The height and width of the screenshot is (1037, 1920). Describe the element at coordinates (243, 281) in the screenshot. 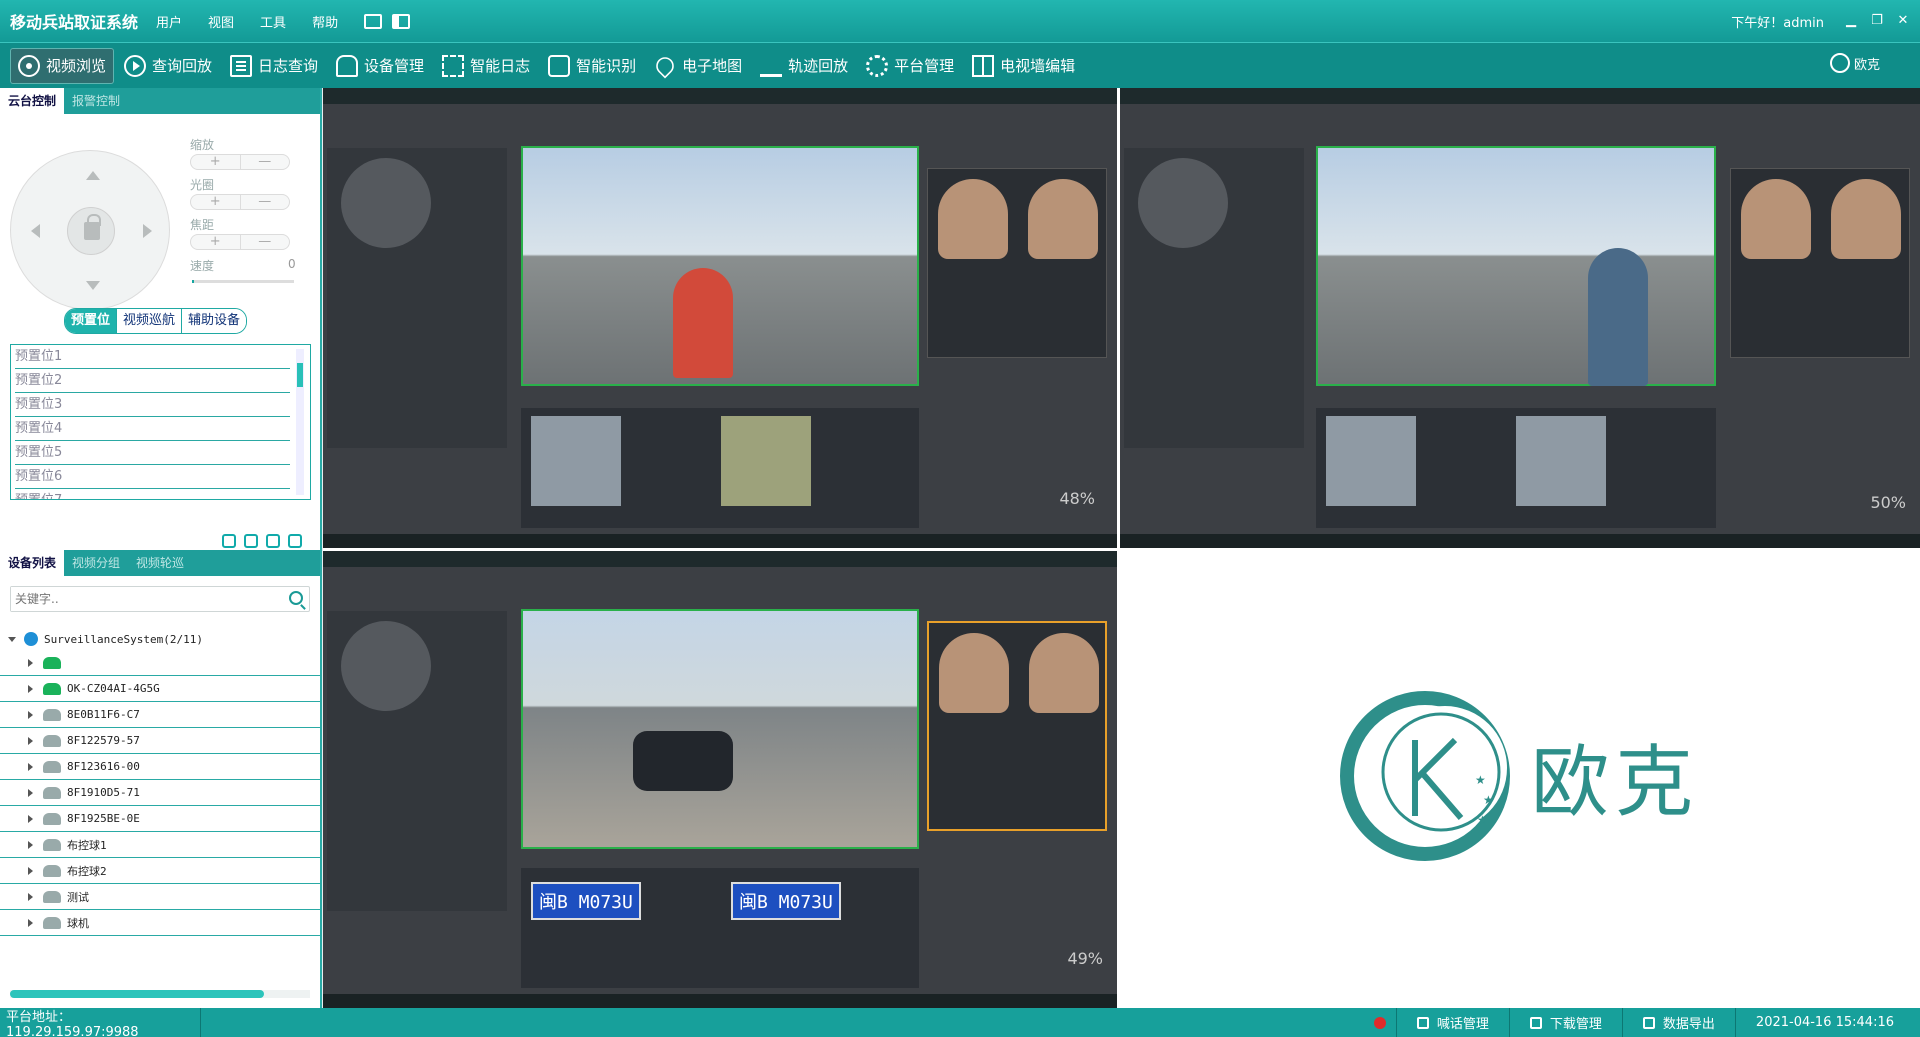

I see `speed-slider` at that location.